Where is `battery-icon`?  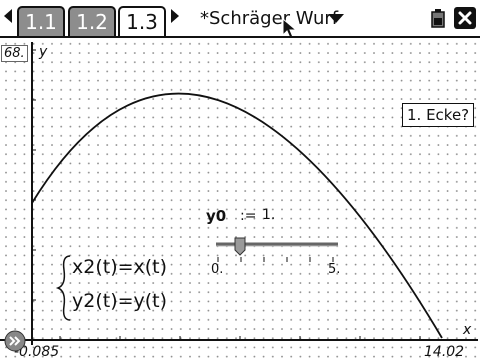
battery-icon is located at coordinates (438, 18).